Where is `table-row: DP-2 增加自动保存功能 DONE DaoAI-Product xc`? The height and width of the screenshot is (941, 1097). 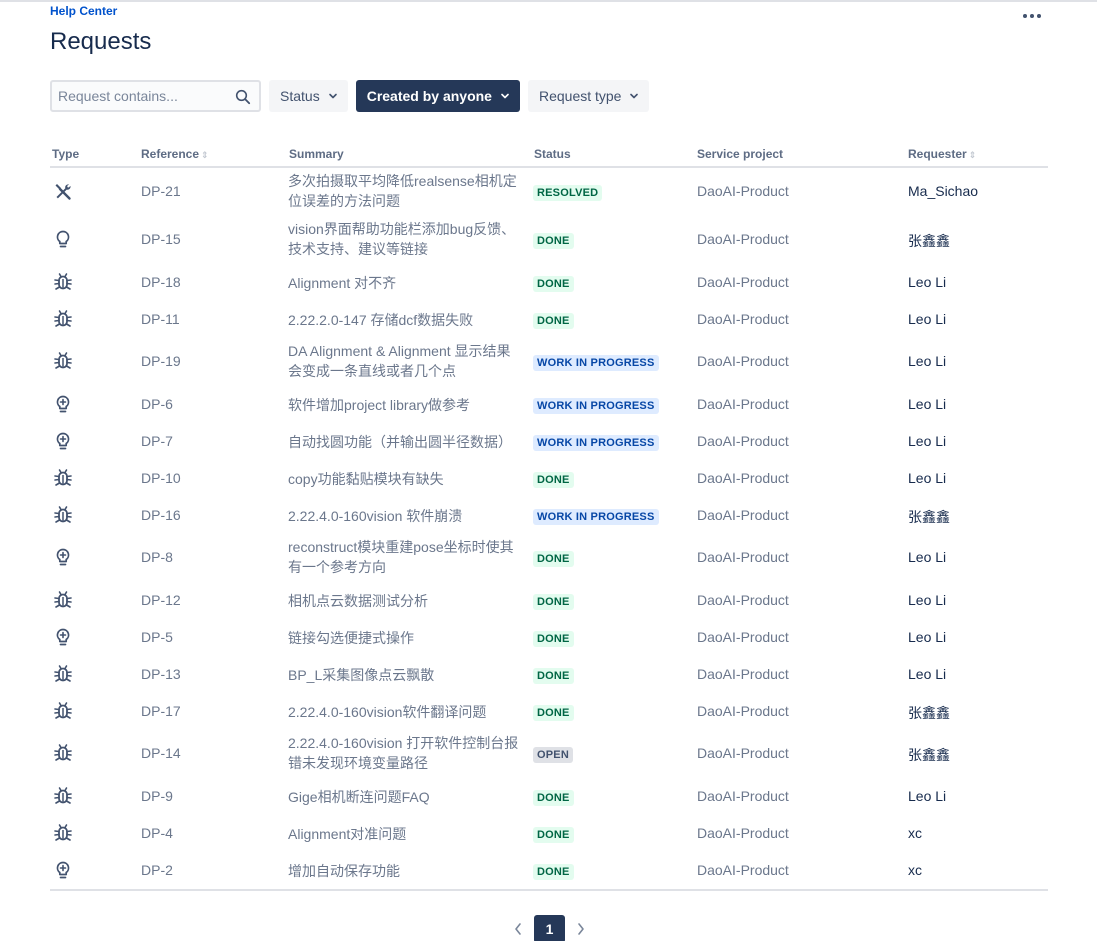
table-row: DP-2 增加自动保存功能 DONE DaoAI-Product xc is located at coordinates (549, 870).